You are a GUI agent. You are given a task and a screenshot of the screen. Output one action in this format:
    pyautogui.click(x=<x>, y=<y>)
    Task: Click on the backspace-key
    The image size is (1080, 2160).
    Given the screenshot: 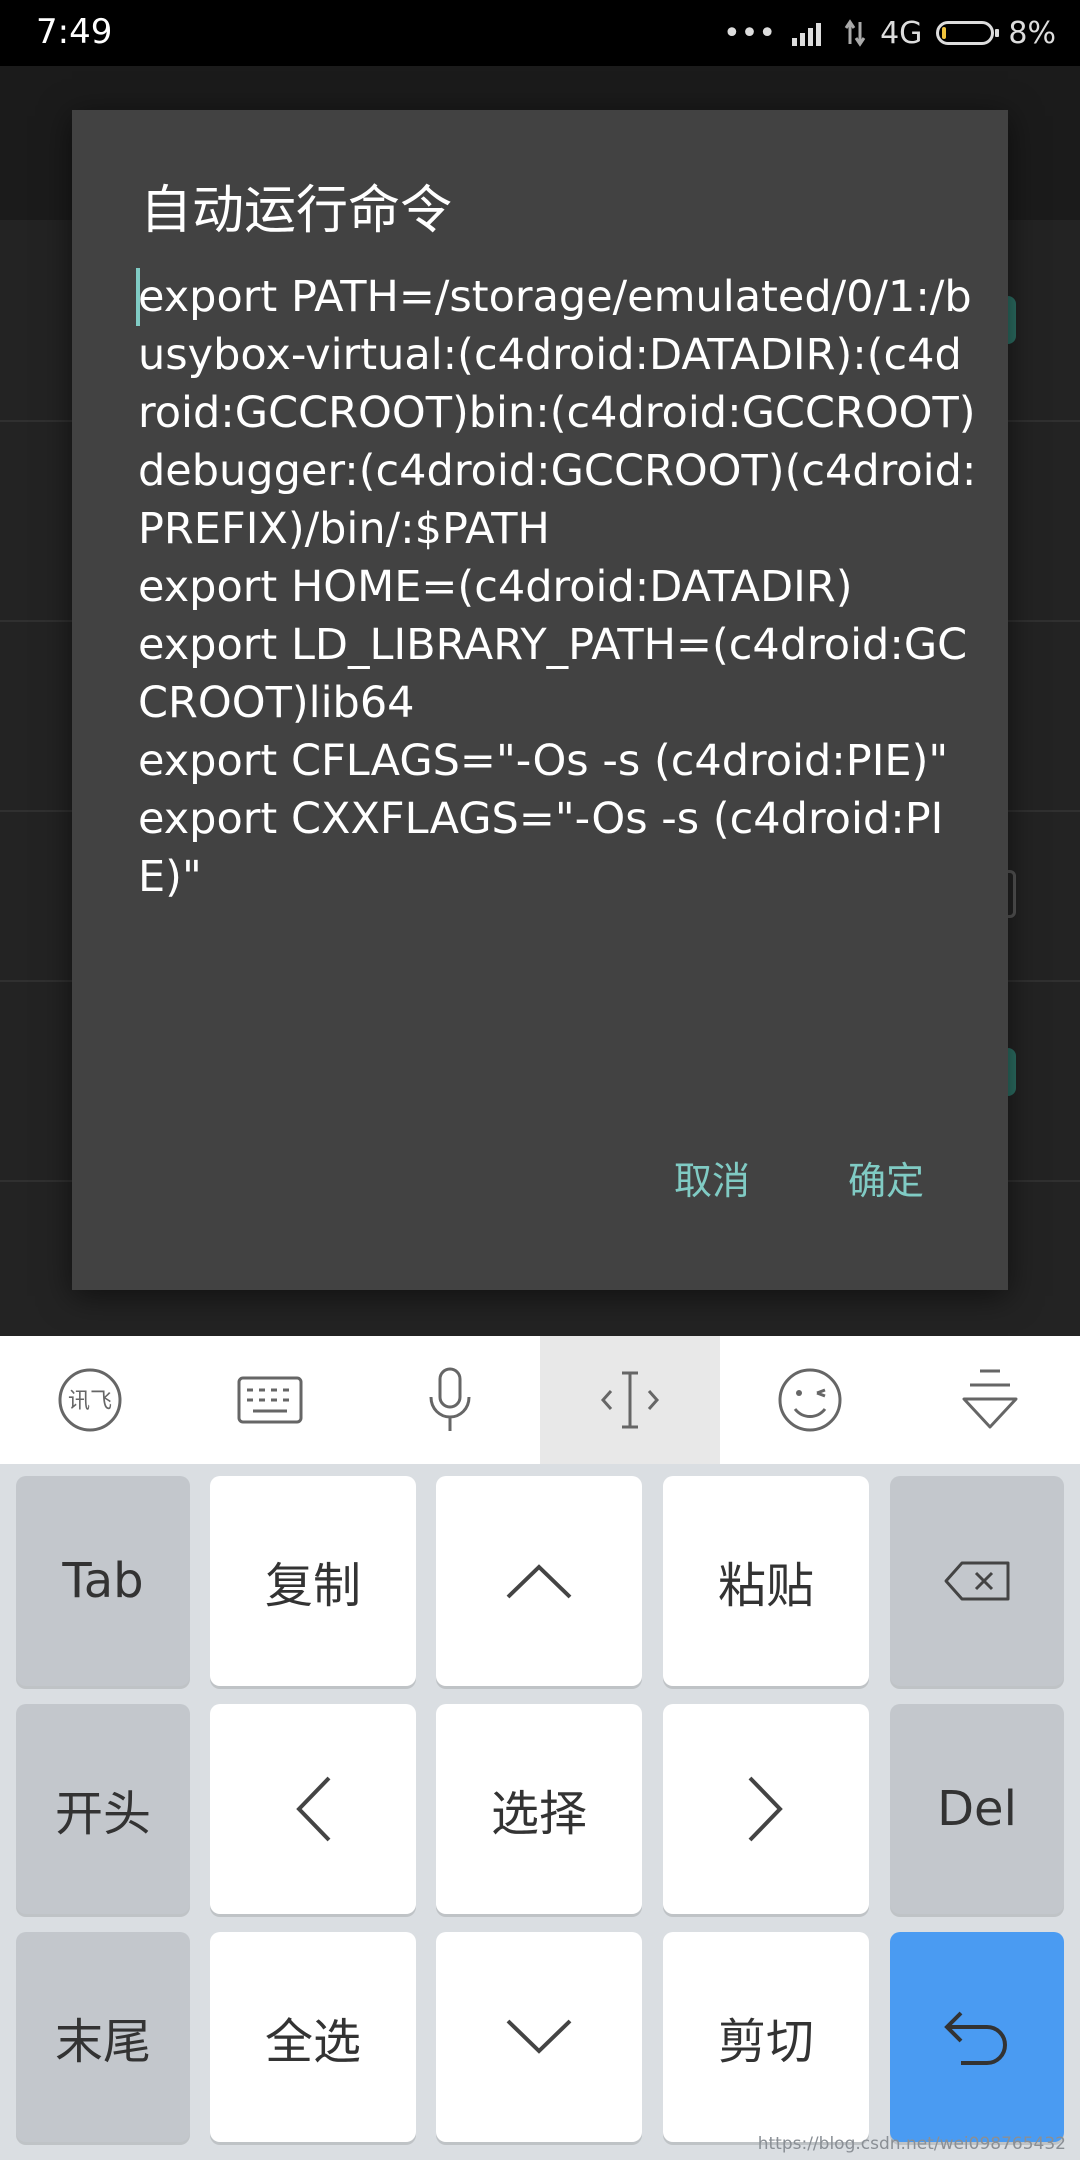 What is the action you would take?
    pyautogui.click(x=977, y=1581)
    